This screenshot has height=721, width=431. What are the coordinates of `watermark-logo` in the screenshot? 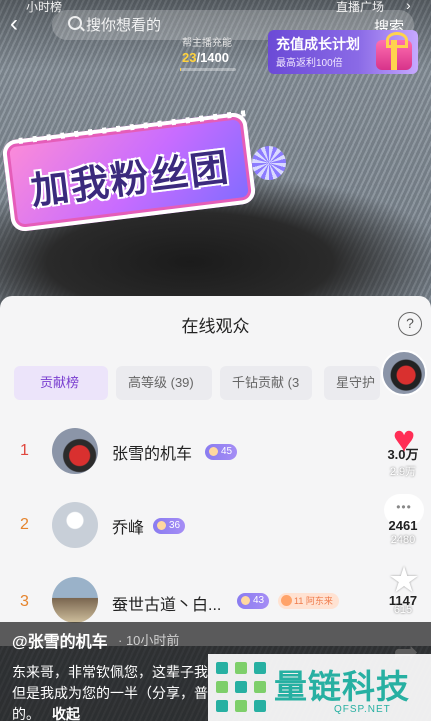 It's located at (241, 687).